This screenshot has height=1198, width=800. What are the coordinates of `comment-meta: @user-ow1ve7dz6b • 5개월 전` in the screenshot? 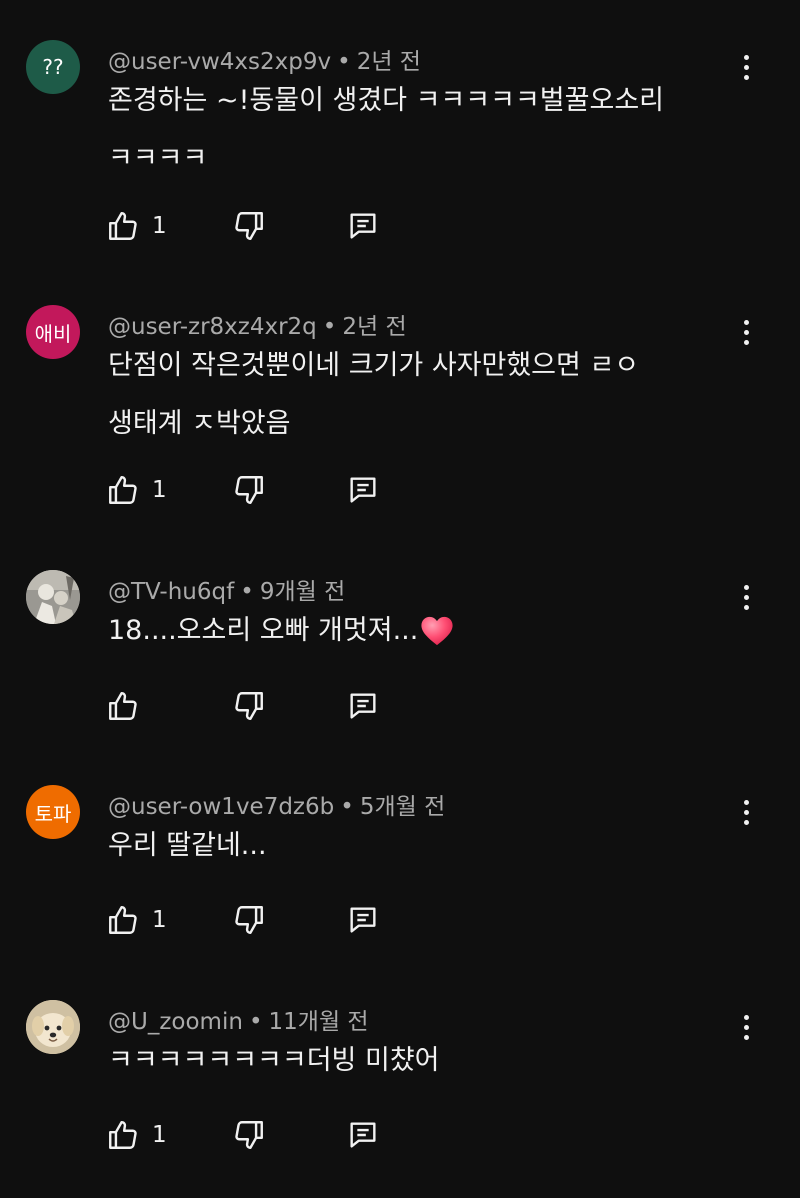 It's located at (276, 804).